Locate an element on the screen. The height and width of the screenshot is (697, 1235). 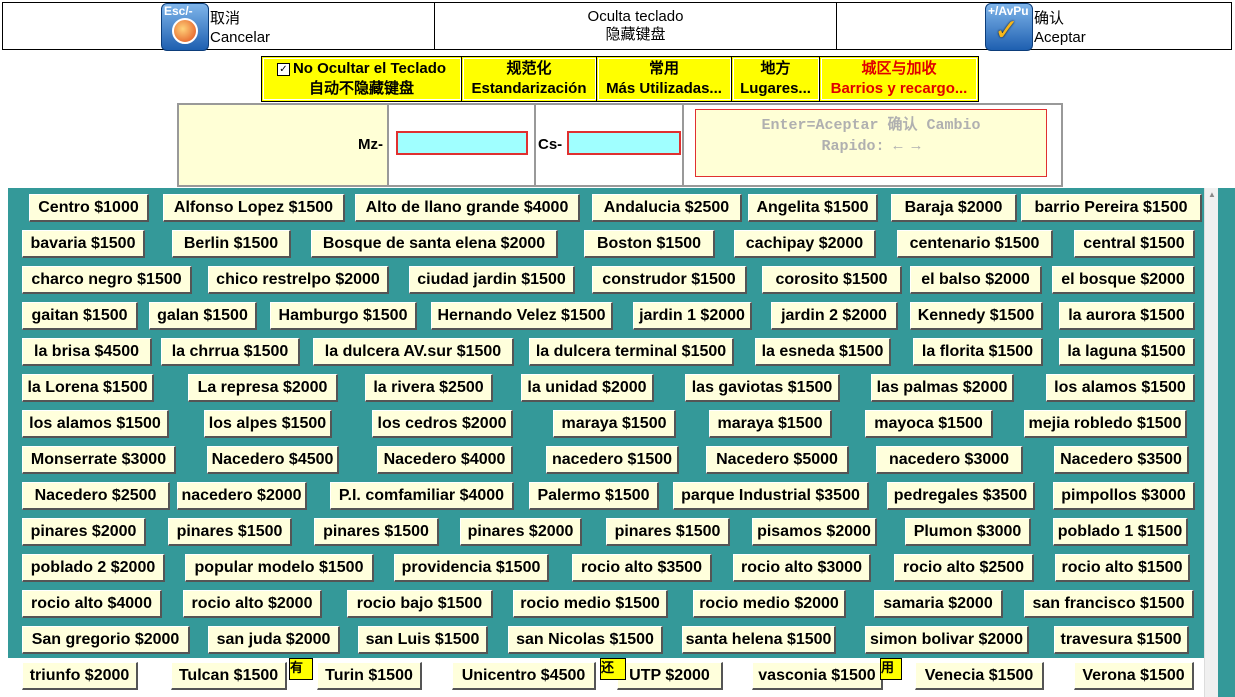
neighborhood-button: samaria $2000 is located at coordinates (938, 604).